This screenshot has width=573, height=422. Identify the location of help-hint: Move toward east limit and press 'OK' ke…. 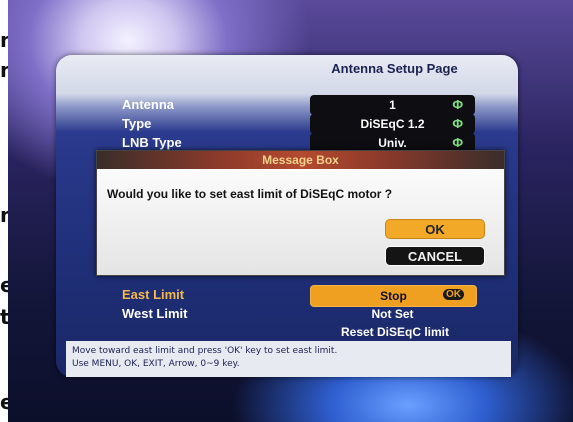
(288, 359).